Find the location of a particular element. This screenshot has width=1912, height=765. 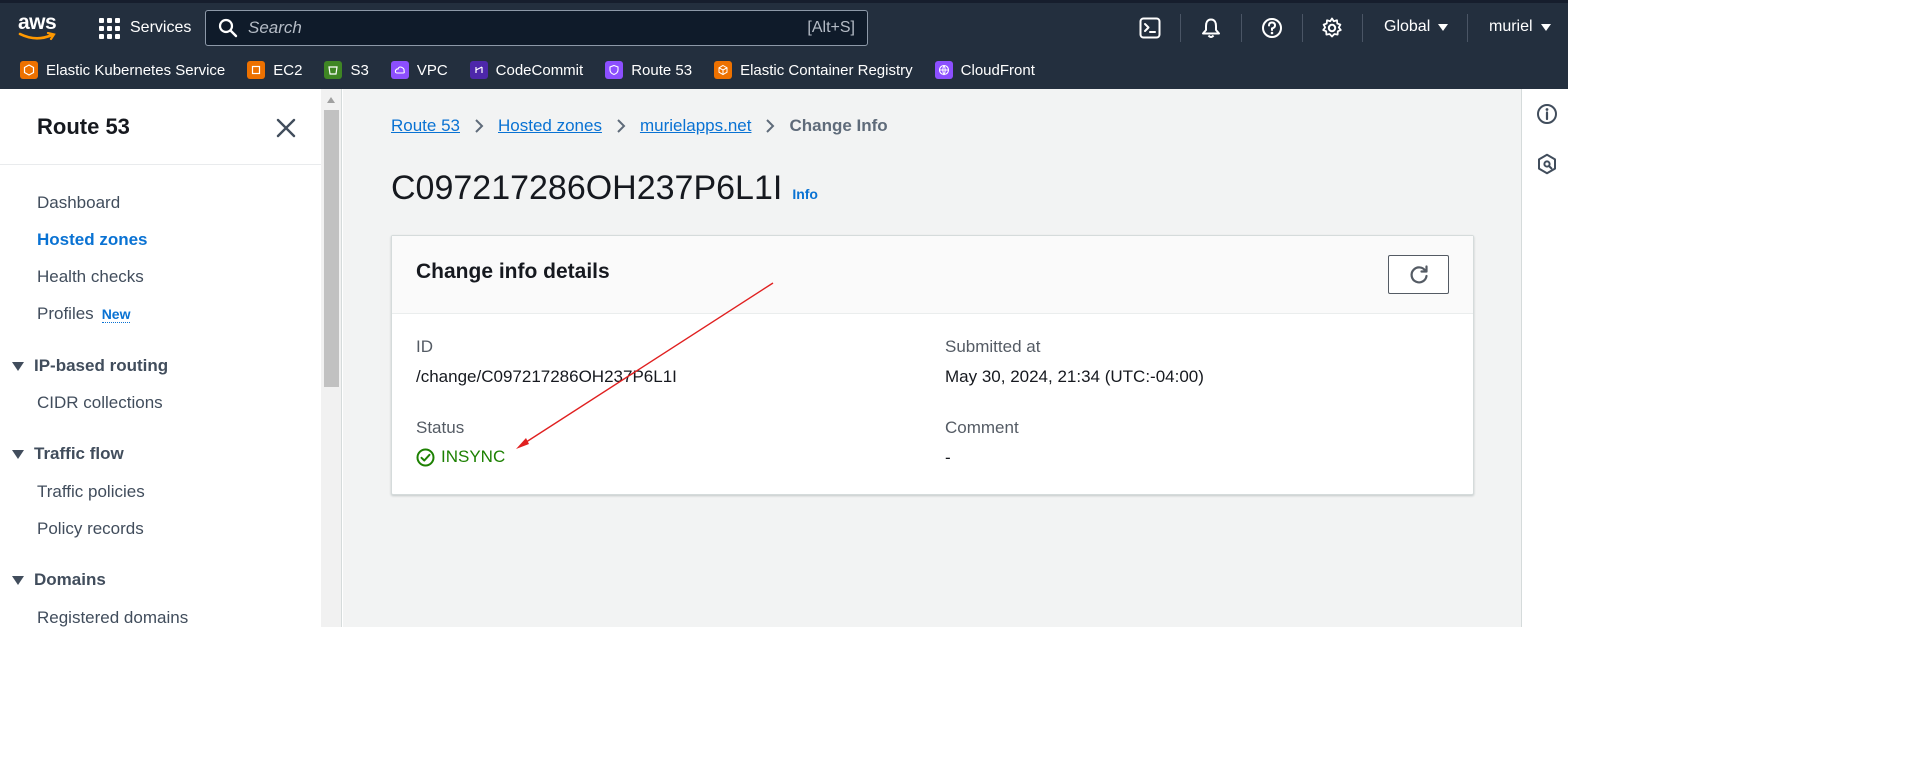

sidebar-scrollbar is located at coordinates (331, 358).